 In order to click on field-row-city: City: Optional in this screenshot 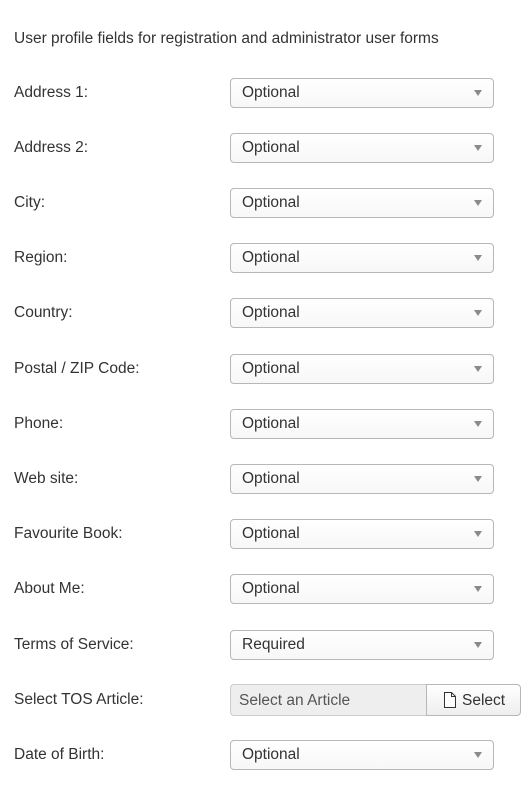, I will do `click(263, 203)`.